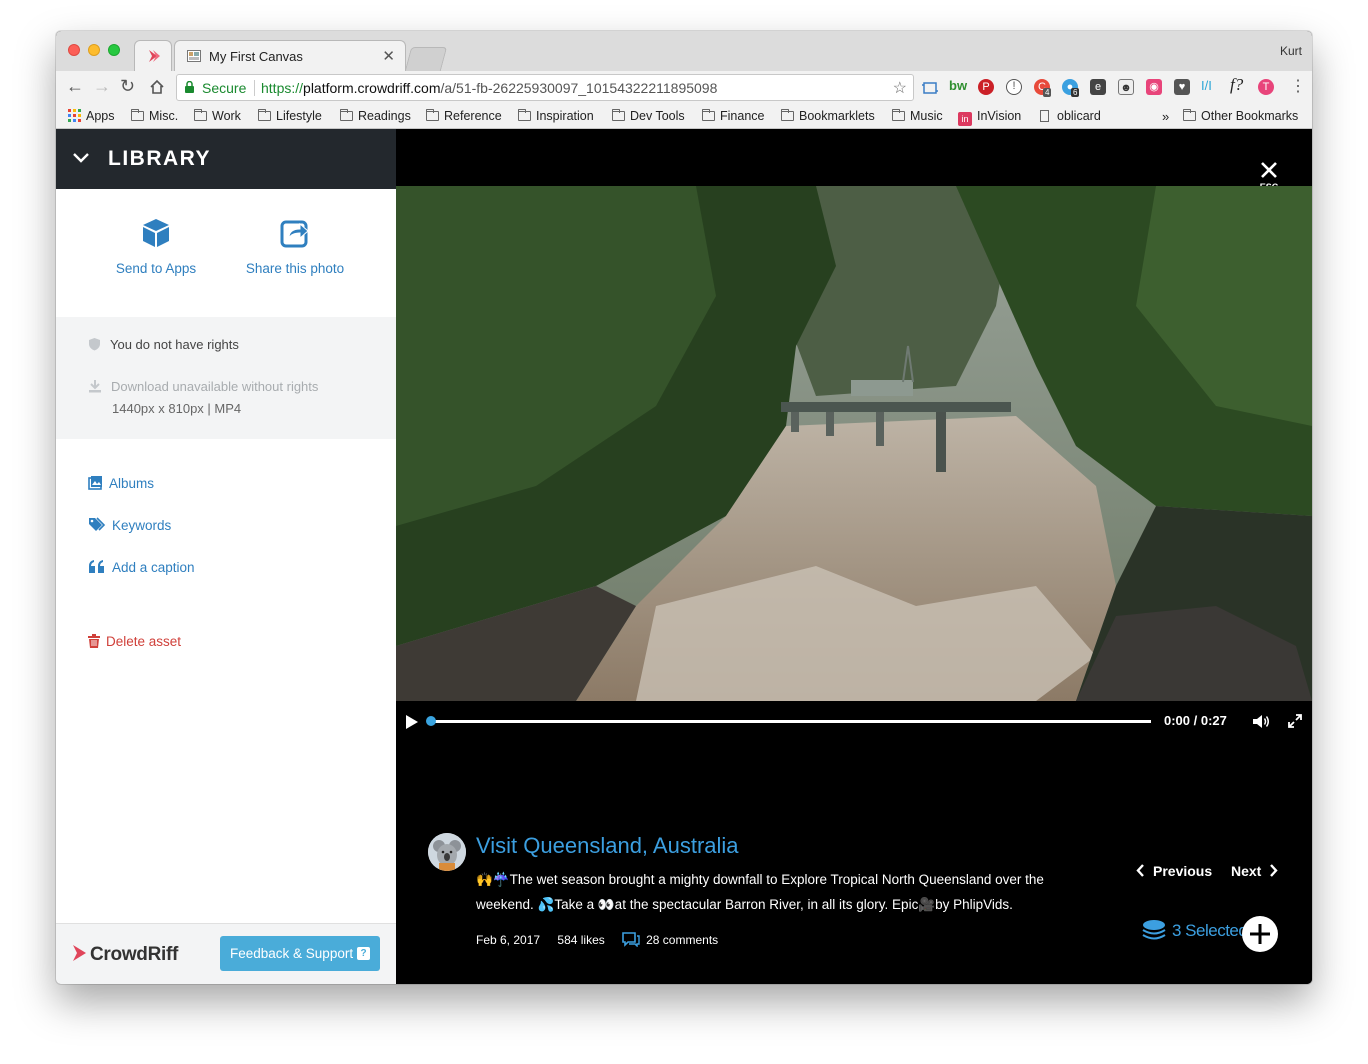 The width and height of the screenshot is (1368, 1064). What do you see at coordinates (292, 953) in the screenshot?
I see `feedback-label: Feedback & Support` at bounding box center [292, 953].